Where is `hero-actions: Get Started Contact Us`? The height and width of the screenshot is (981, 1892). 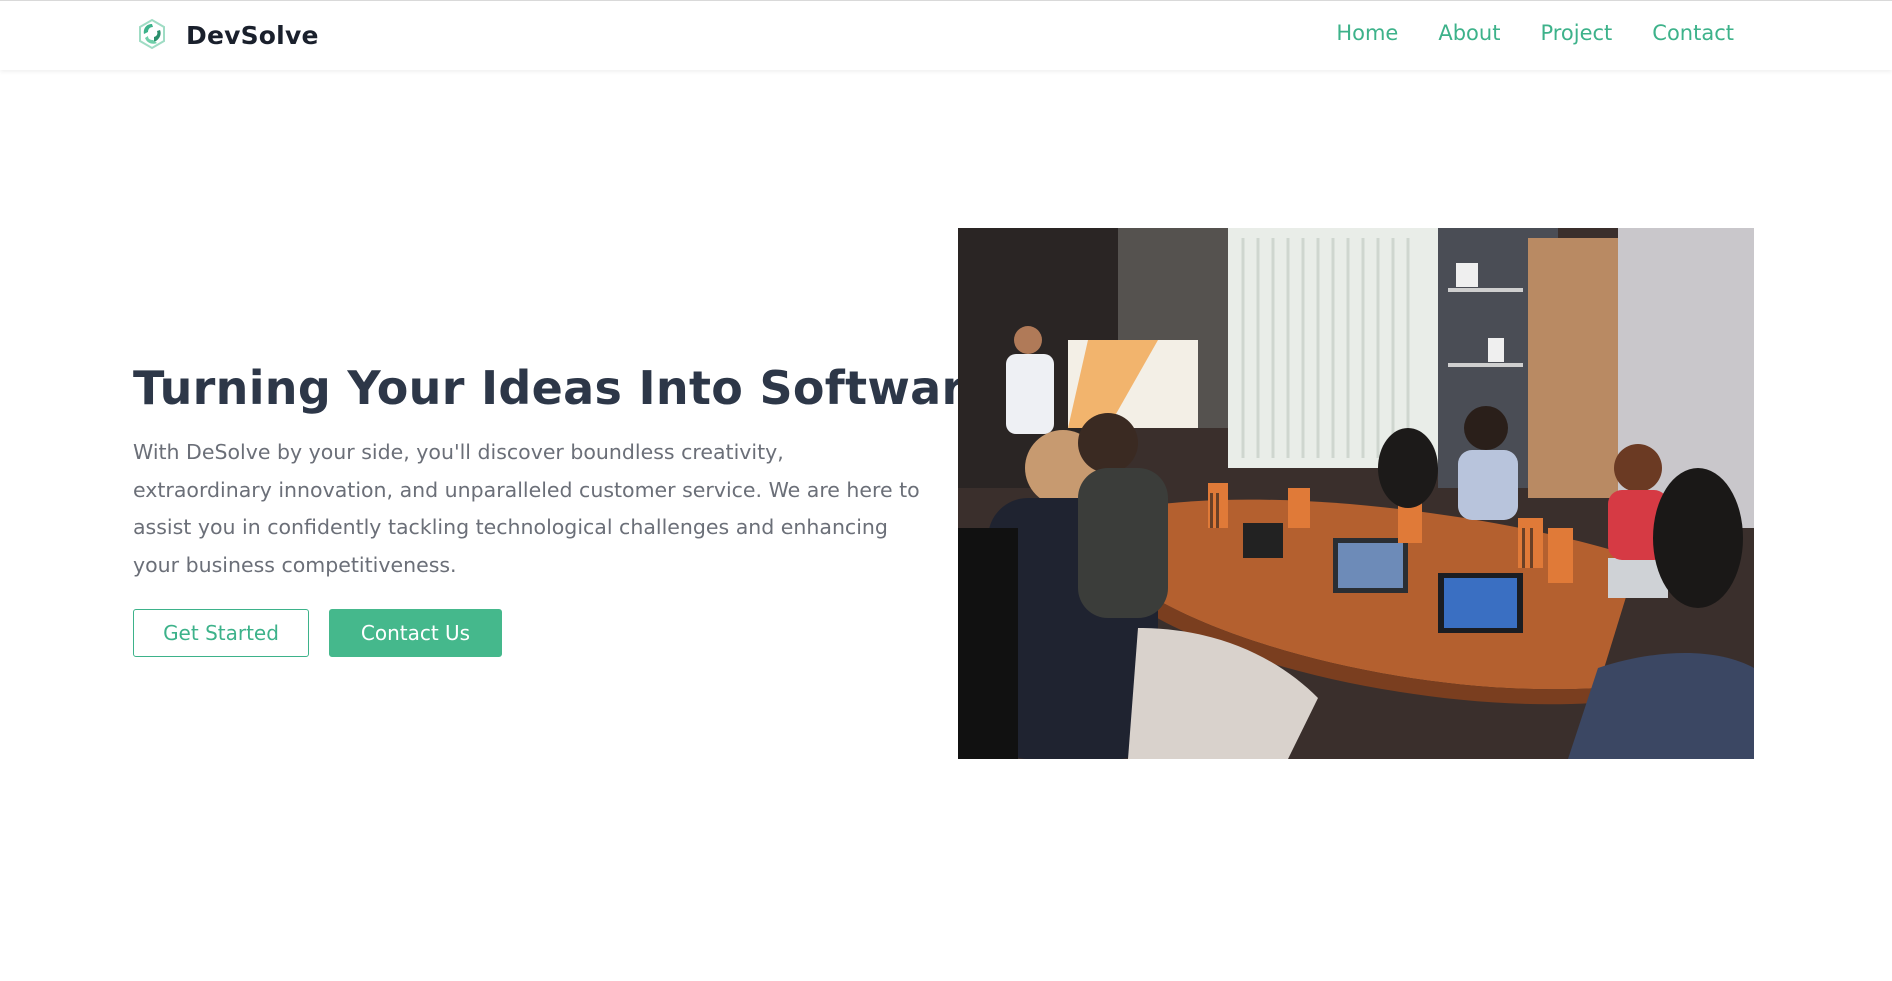
hero-actions: Get Started Contact Us is located at coordinates (317, 633).